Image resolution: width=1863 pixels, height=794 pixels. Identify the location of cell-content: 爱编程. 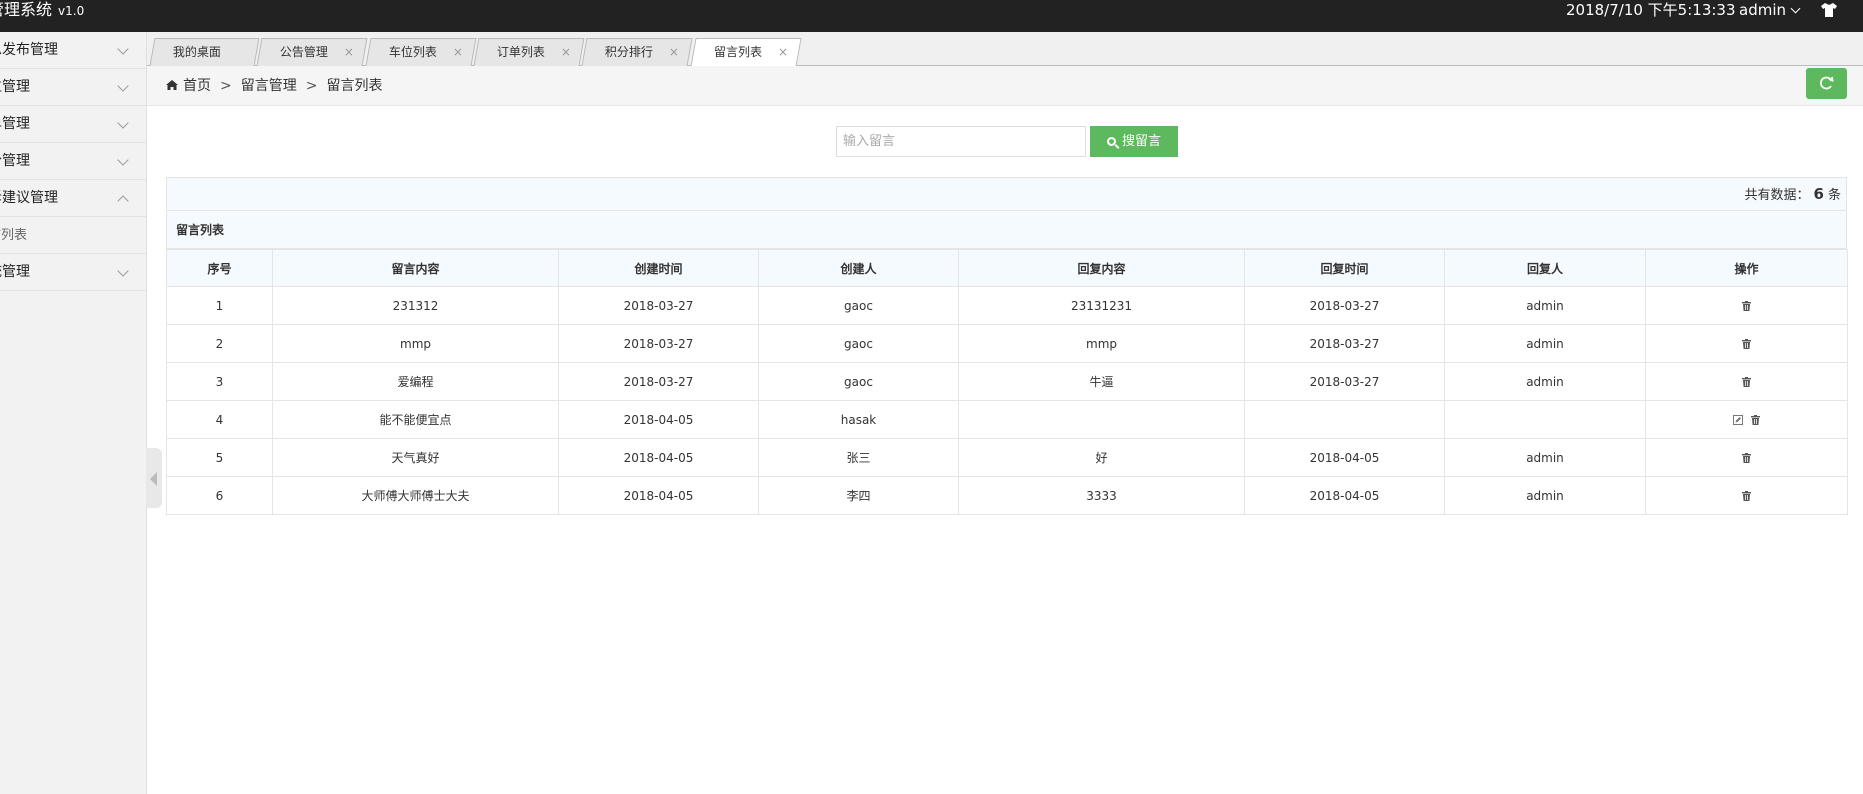
(415, 381).